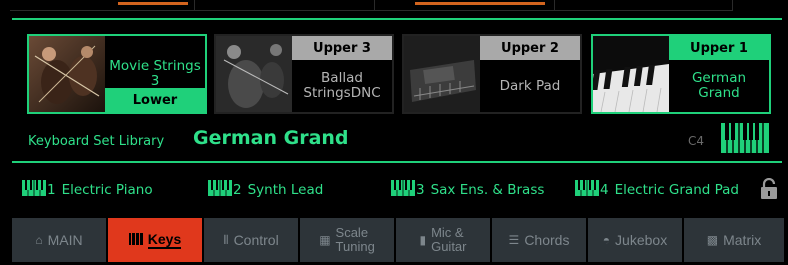 The width and height of the screenshot is (788, 265). I want to click on keyboard-slot-upper1: Upper 1 German Grand, so click(681, 74).